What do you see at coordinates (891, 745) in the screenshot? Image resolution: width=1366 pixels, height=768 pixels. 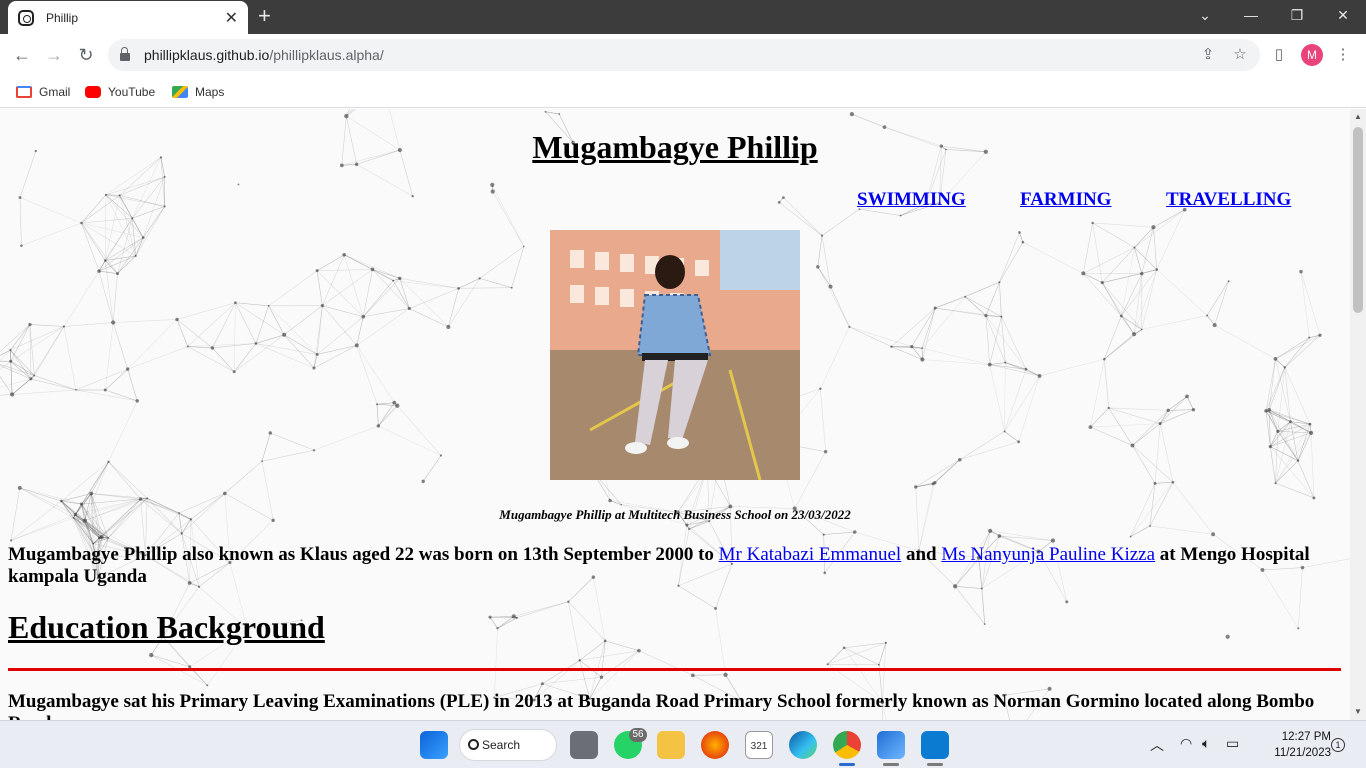 I see `photos-icon` at bounding box center [891, 745].